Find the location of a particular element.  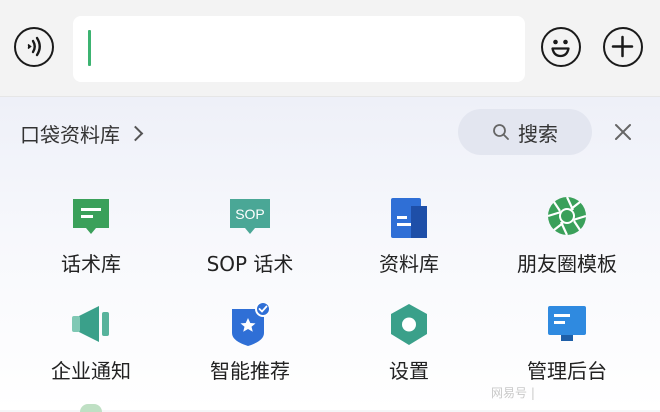

search-button: 搜索 is located at coordinates (525, 132).